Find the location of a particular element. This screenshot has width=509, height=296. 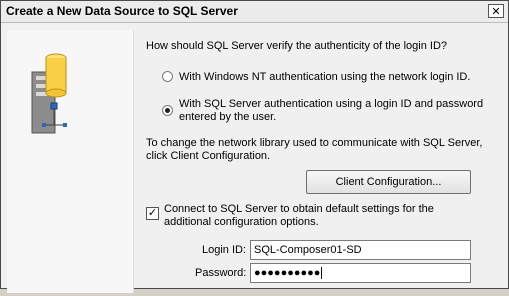

connect-checkbox: ✓ is located at coordinates (152, 213).